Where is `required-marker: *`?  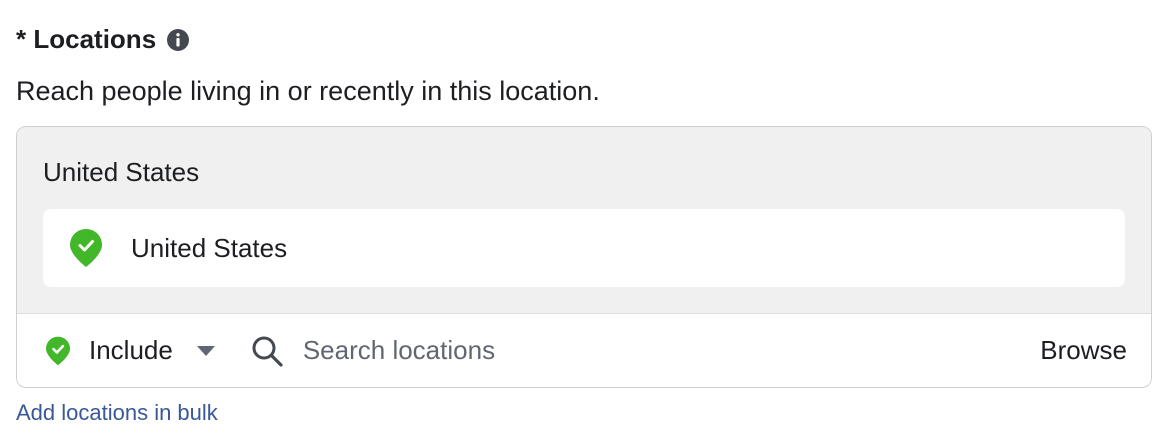 required-marker: * is located at coordinates (21, 39).